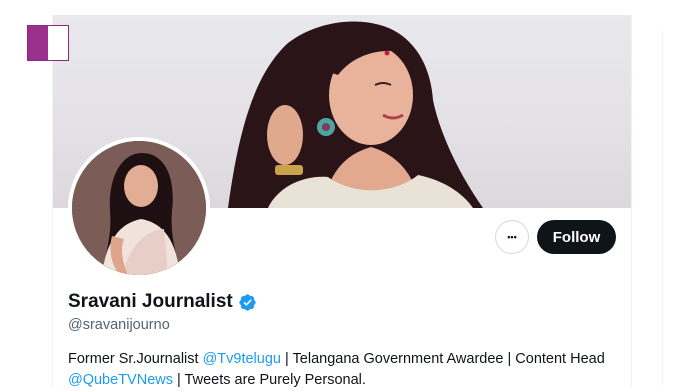  What do you see at coordinates (662, 207) in the screenshot?
I see `column-divider` at bounding box center [662, 207].